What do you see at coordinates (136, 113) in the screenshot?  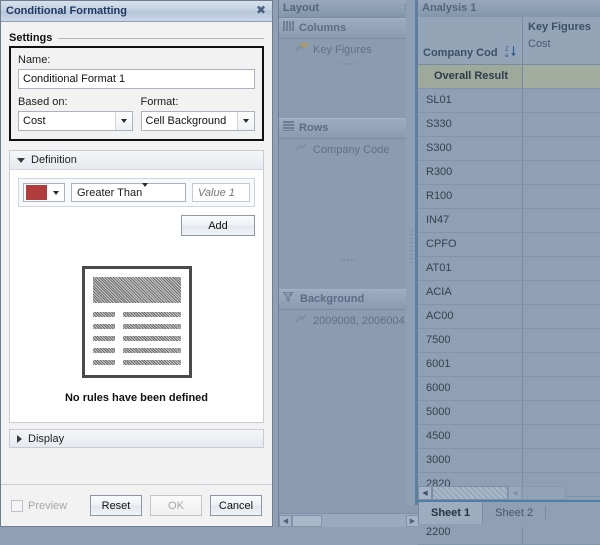 I see `based-on-format-row: Based on: Cost Format: Cell Background` at bounding box center [136, 113].